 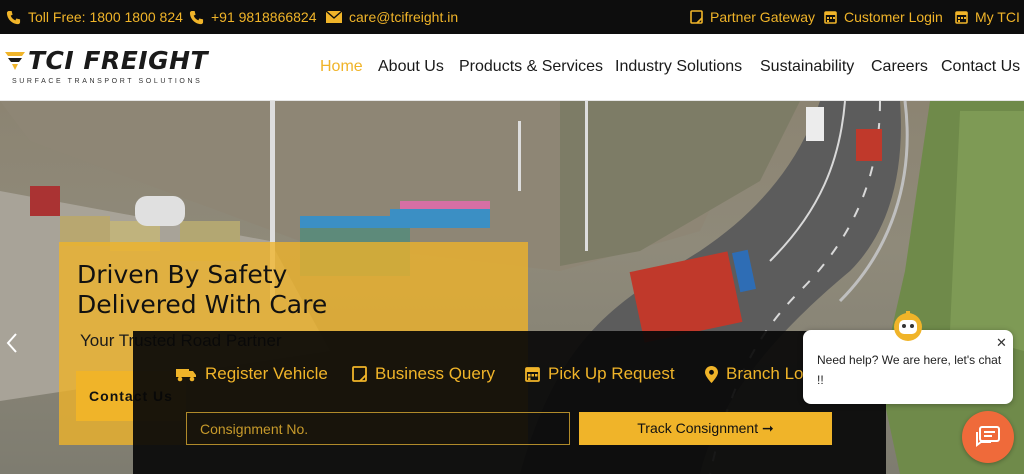 I want to click on nav-products-services: Products & Services, so click(x=531, y=67).